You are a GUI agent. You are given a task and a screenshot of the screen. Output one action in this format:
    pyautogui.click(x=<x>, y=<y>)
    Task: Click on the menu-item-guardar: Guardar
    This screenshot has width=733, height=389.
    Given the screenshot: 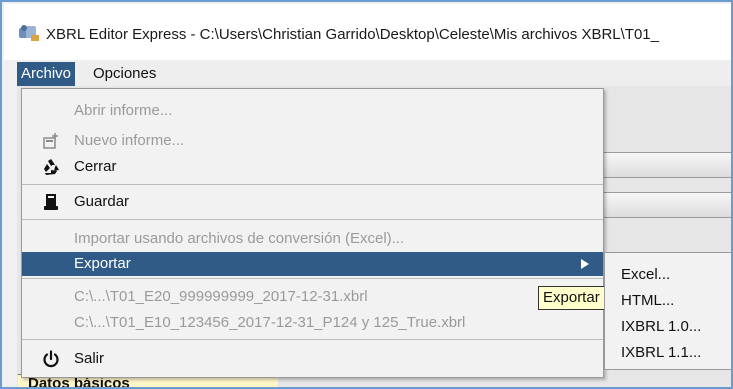 What is the action you would take?
    pyautogui.click(x=312, y=202)
    